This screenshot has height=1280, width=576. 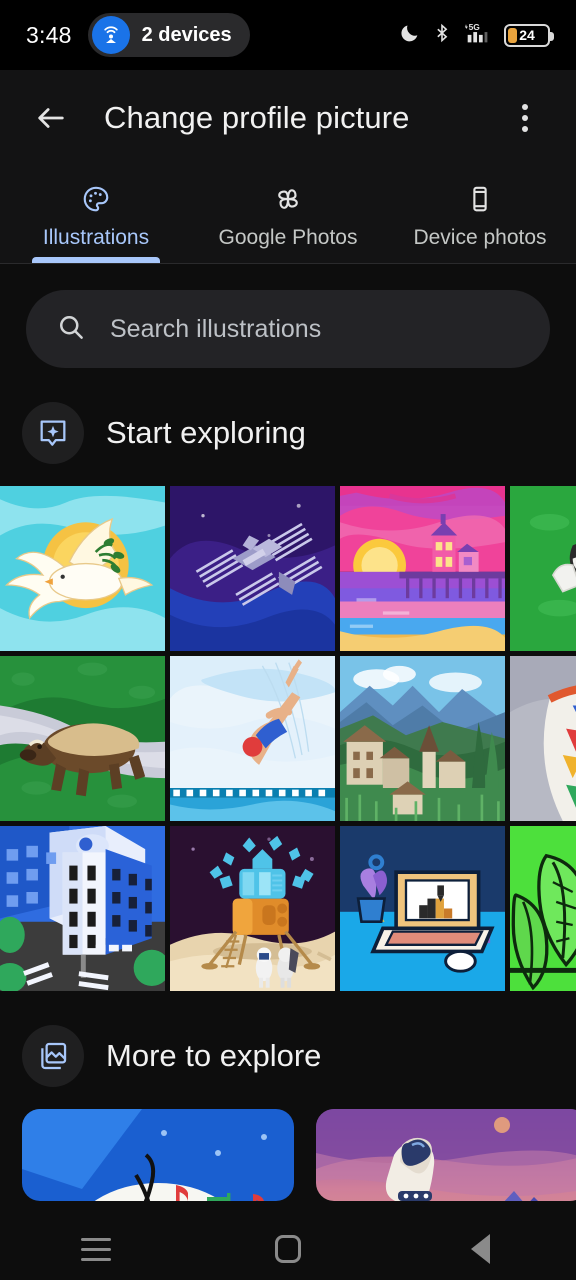 I want to click on section-title-more-to-explore: More to explore, so click(x=214, y=1055).